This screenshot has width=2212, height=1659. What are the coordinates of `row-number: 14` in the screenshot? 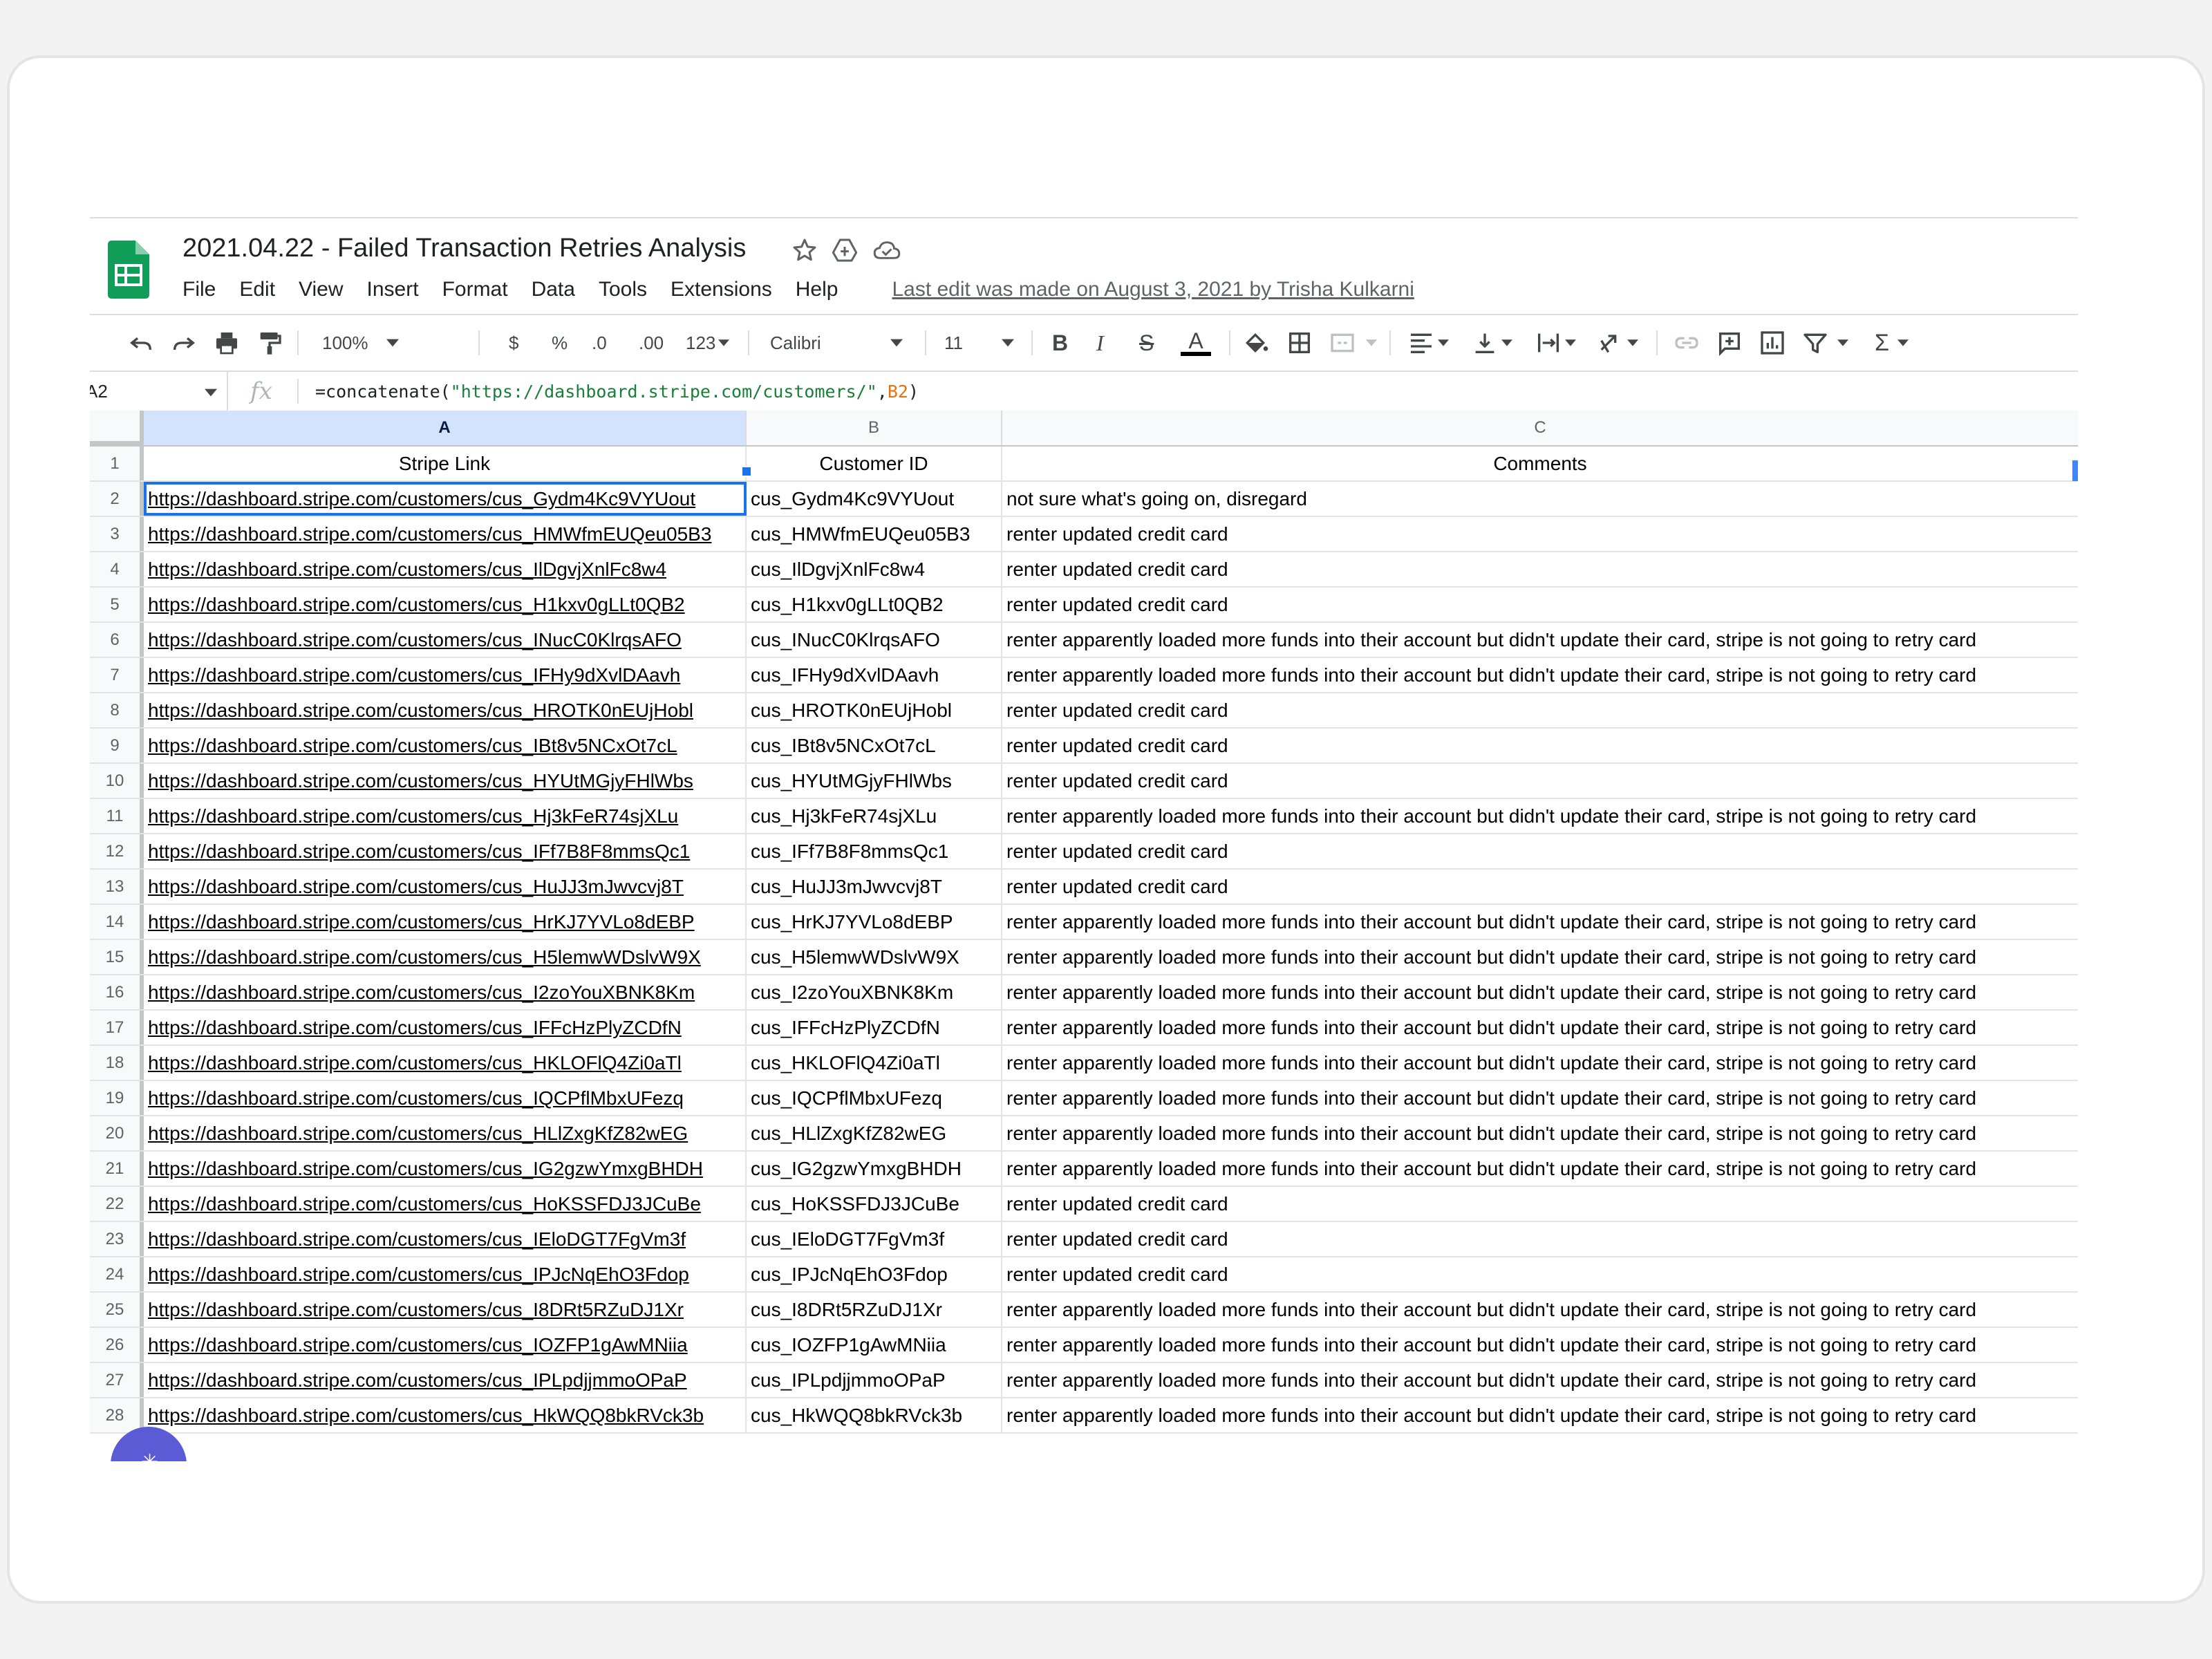 It's located at (117, 922).